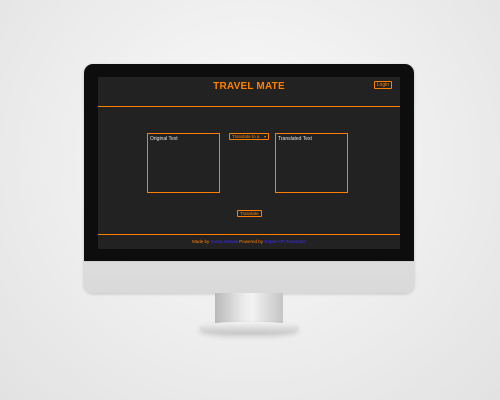  What do you see at coordinates (224, 241) in the screenshot?
I see `author-link: Kunal Jaiswal` at bounding box center [224, 241].